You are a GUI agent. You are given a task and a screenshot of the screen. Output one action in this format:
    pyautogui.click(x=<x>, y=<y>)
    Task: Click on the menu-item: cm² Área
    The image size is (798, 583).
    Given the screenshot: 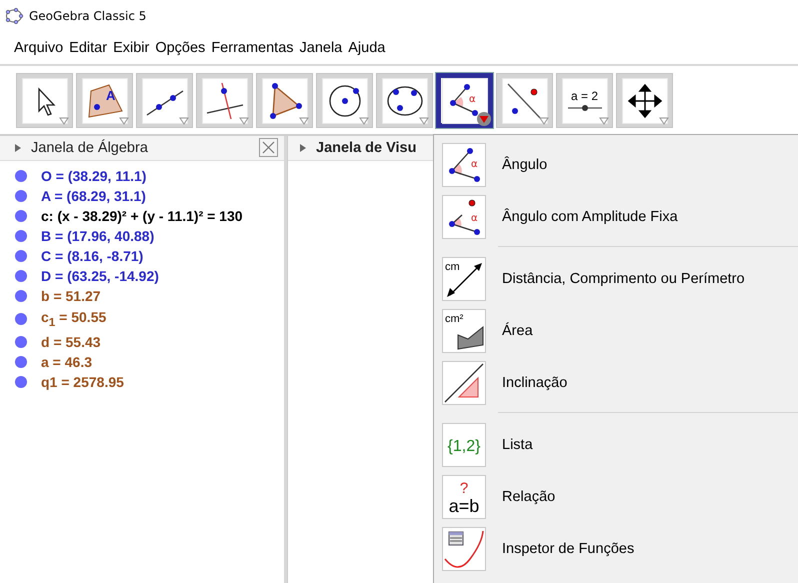 What is the action you would take?
    pyautogui.click(x=616, y=331)
    